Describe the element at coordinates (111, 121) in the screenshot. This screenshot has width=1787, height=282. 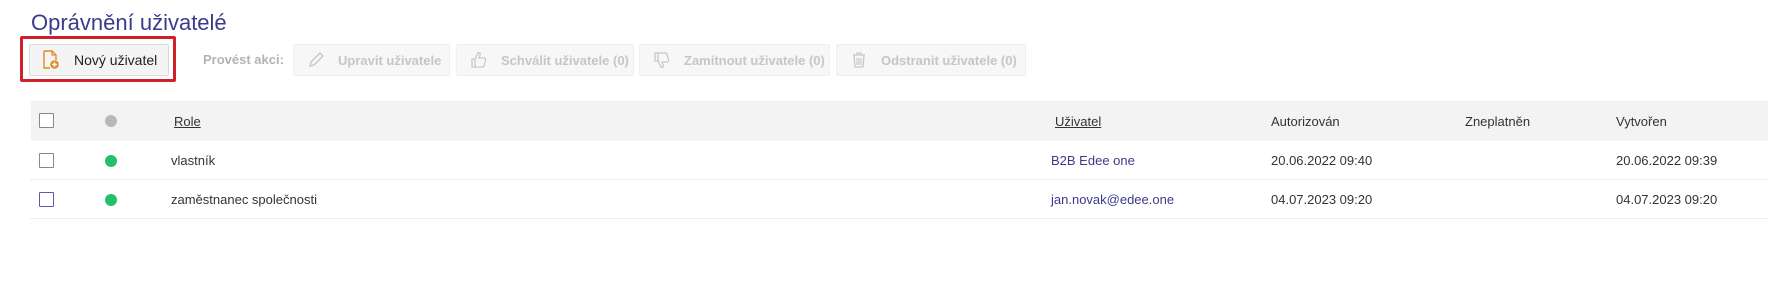
I see `status-header-dot` at that location.